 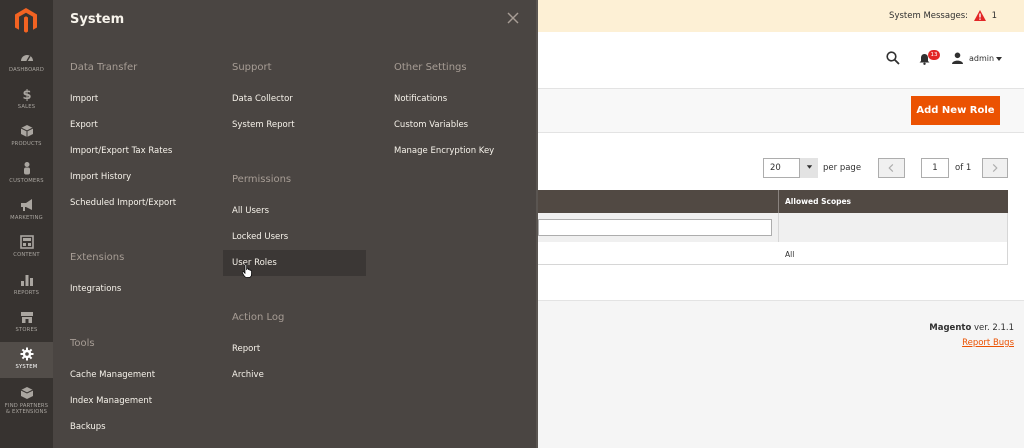 What do you see at coordinates (104, 67) in the screenshot?
I see `section-heading-data-transfer: Data Transfer` at bounding box center [104, 67].